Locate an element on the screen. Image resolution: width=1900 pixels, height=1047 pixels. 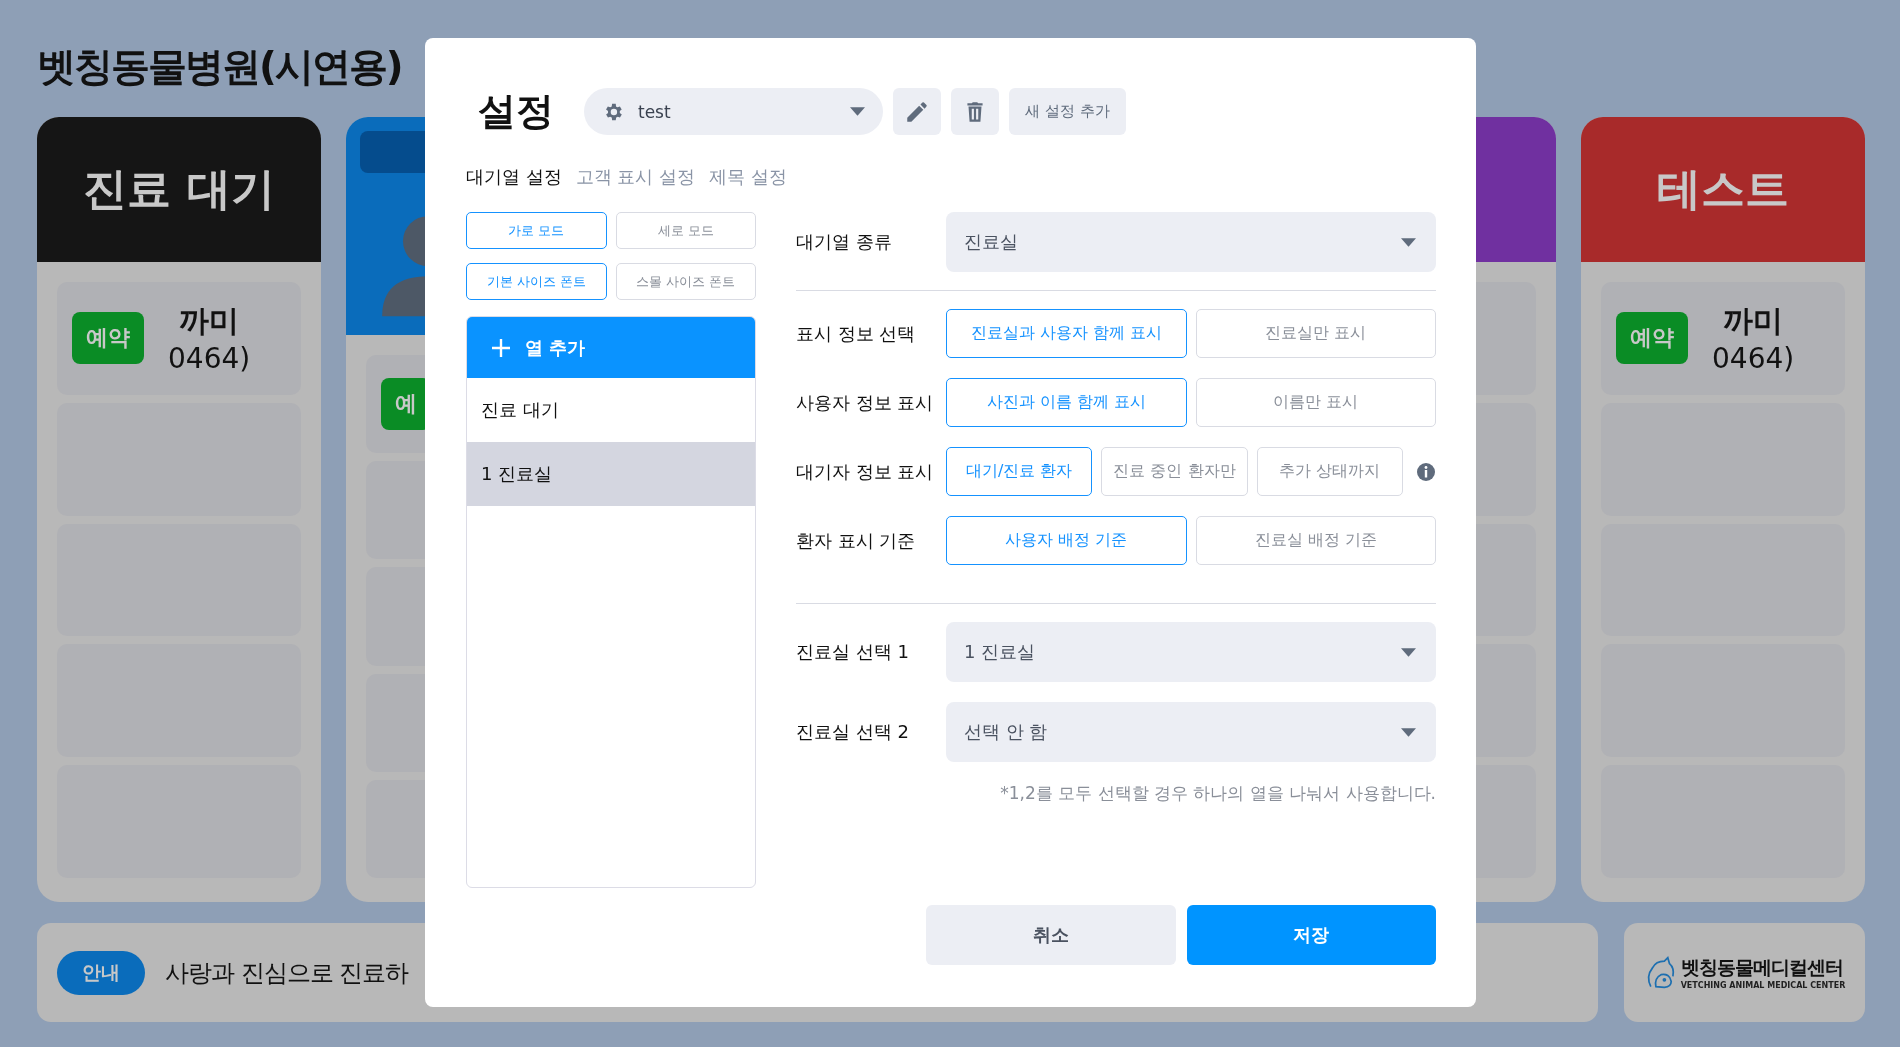
option-toggle: 진료 중인 환자만 is located at coordinates (1174, 471).